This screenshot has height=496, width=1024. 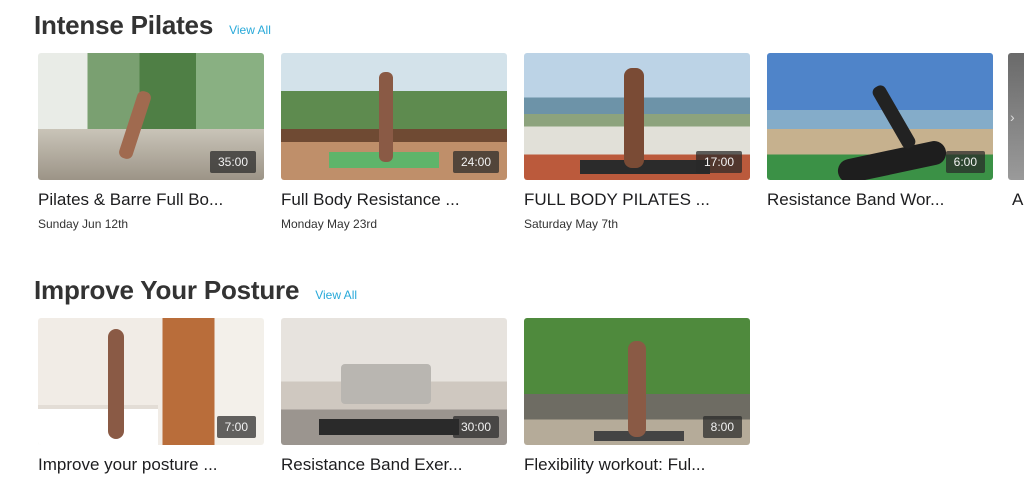 I want to click on duration-badge: 30:00, so click(x=475, y=427).